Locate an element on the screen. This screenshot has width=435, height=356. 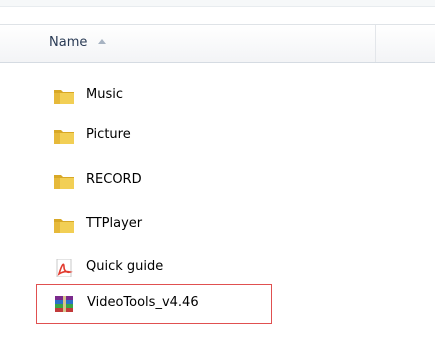
list-item-quick-guide: Quick guide is located at coordinates (180, 268).